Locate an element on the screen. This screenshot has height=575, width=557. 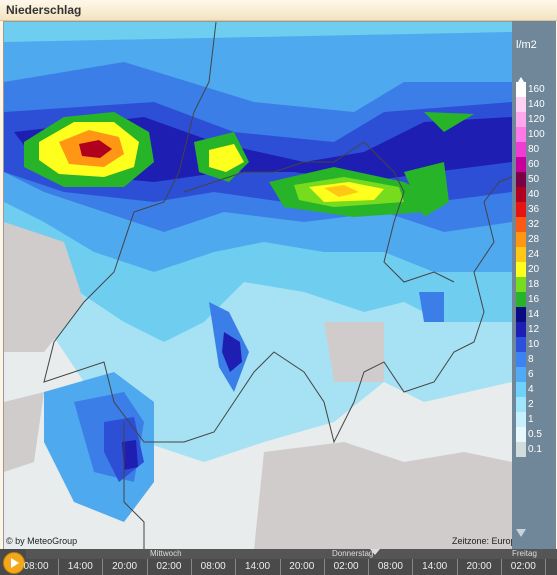
legend-label: 14 is located at coordinates (534, 314).